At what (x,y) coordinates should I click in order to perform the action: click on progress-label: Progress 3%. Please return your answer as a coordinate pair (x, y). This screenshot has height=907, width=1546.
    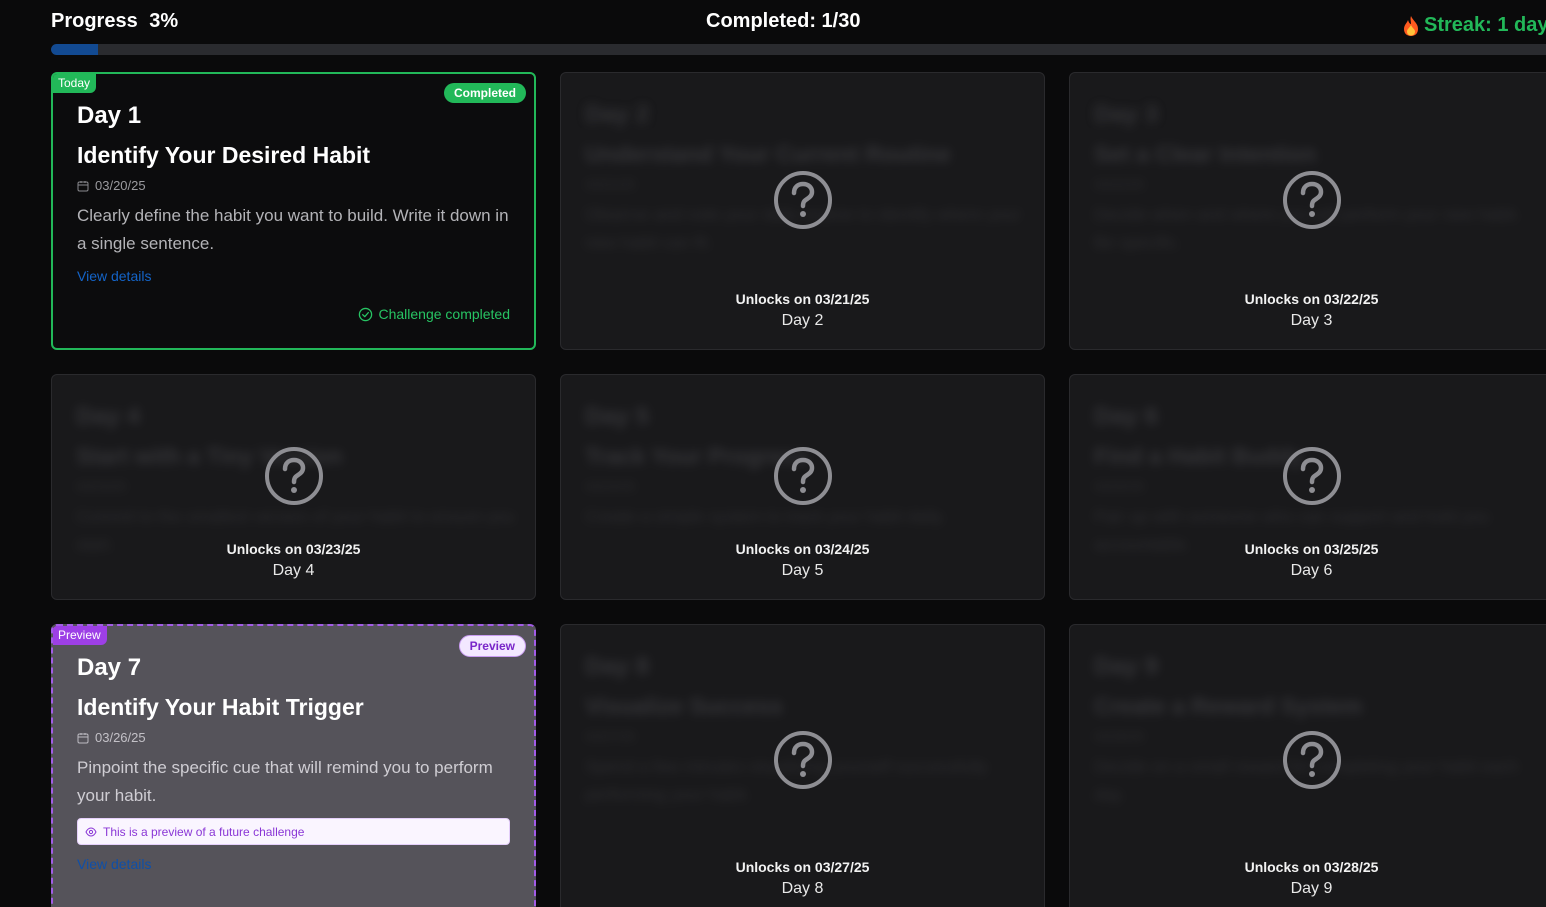
    Looking at the image, I should click on (114, 21).